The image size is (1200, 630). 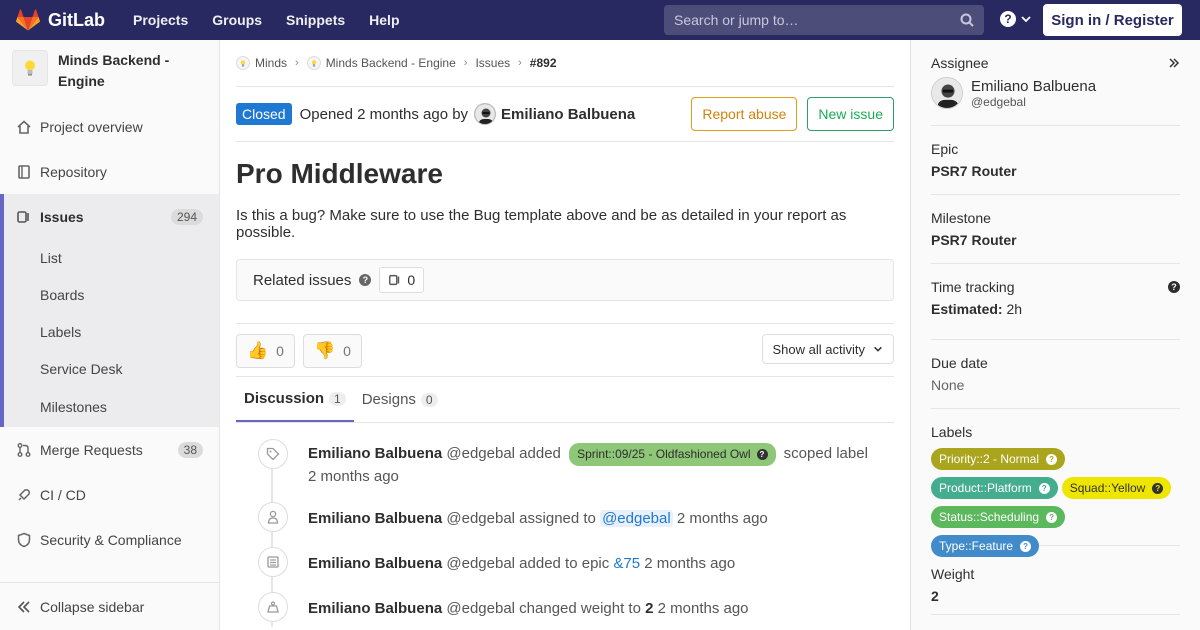 What do you see at coordinates (271, 63) in the screenshot?
I see `breadcrumb-group-label: Minds` at bounding box center [271, 63].